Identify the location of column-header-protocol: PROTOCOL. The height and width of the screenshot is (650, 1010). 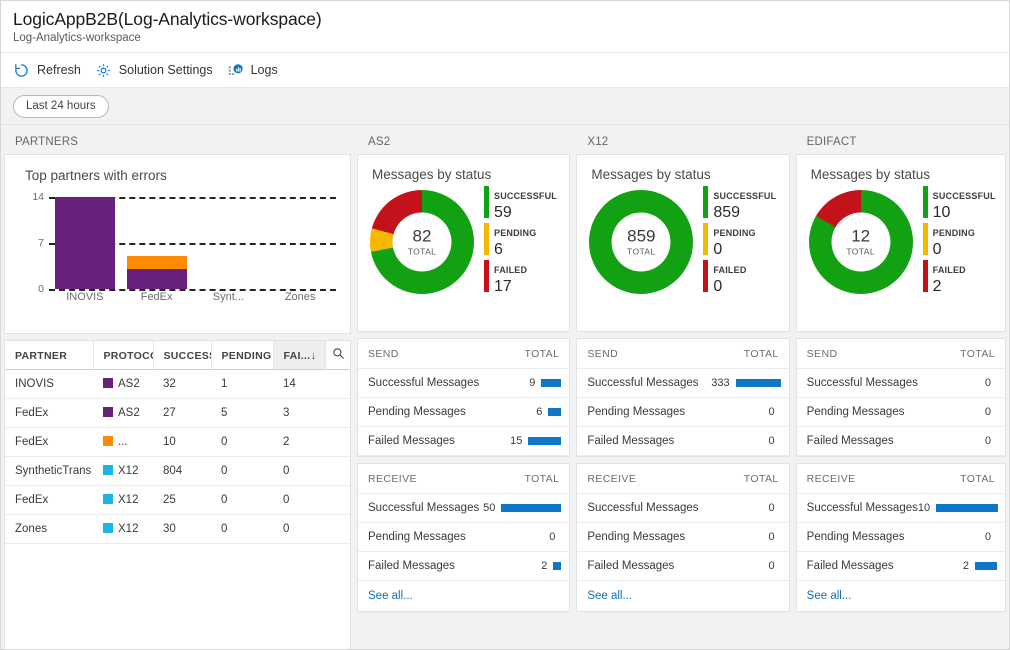
(123, 355).